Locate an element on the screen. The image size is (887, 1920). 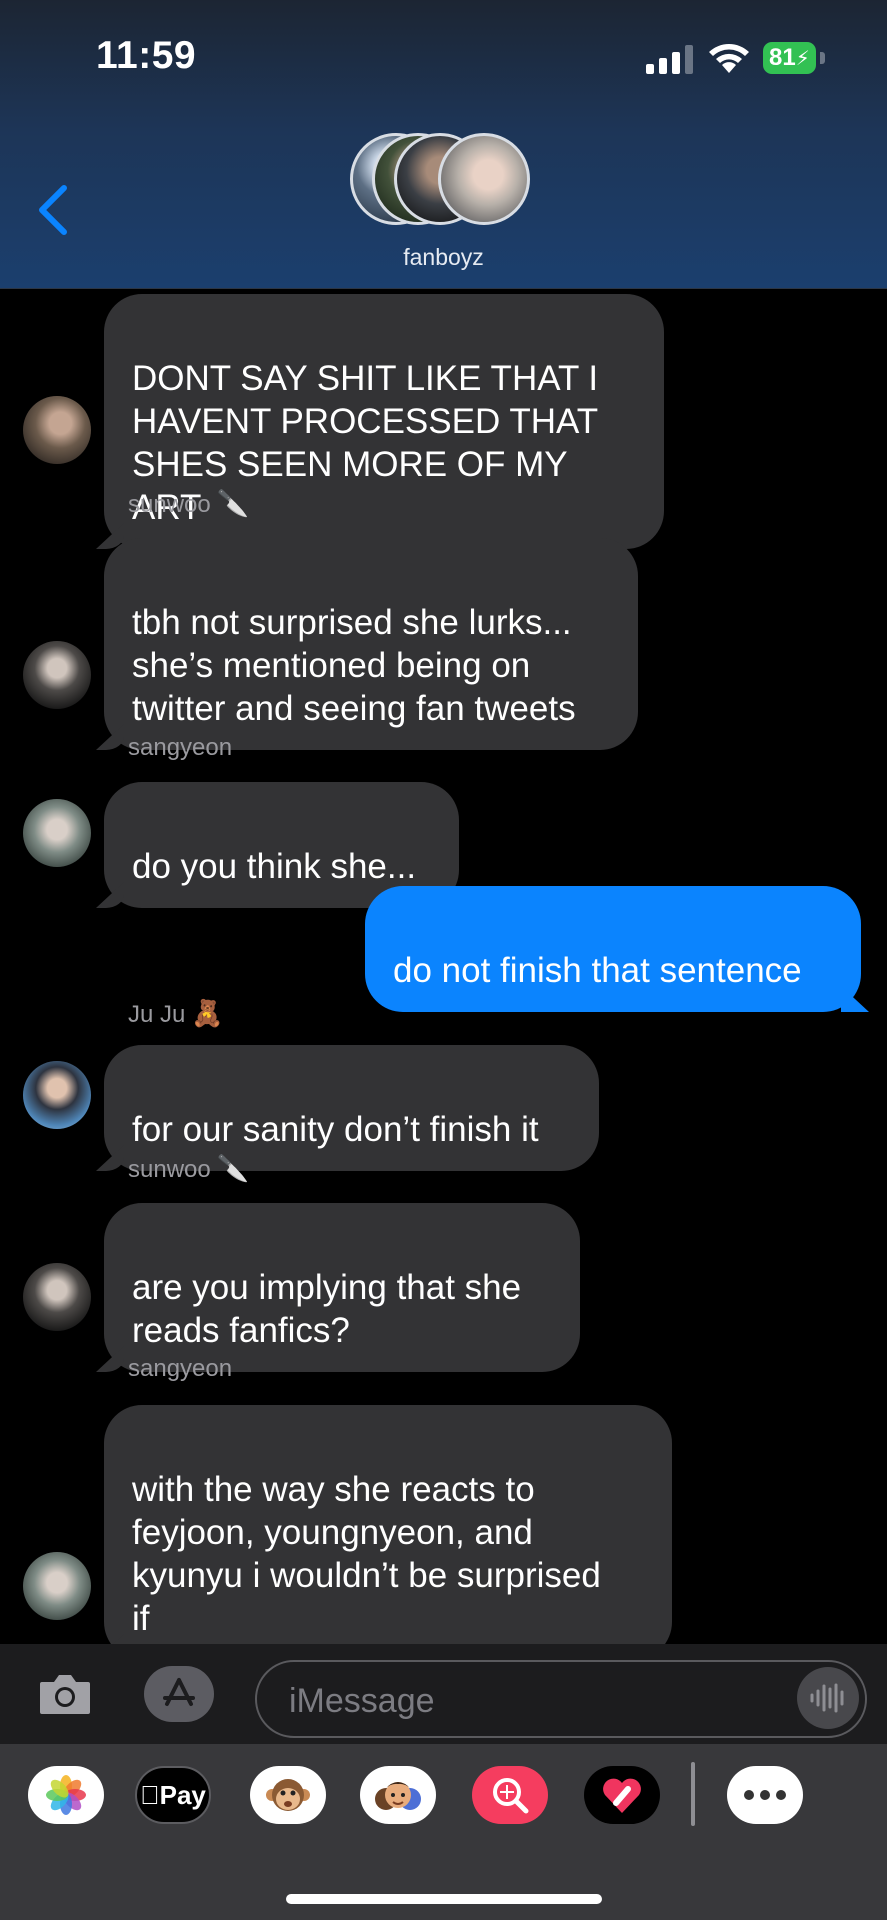
animoji-button is located at coordinates (288, 1795).